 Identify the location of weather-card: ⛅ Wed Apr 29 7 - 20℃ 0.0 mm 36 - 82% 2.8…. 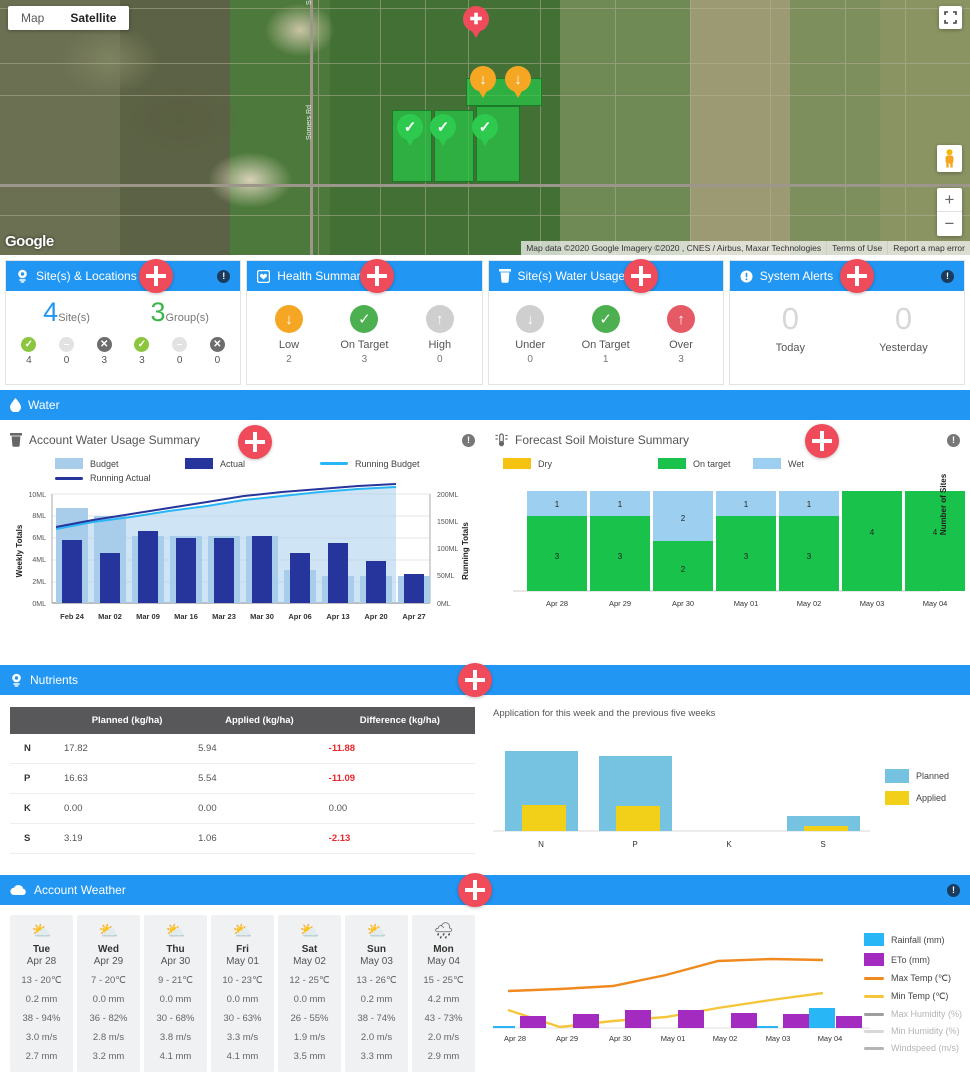
(108, 993).